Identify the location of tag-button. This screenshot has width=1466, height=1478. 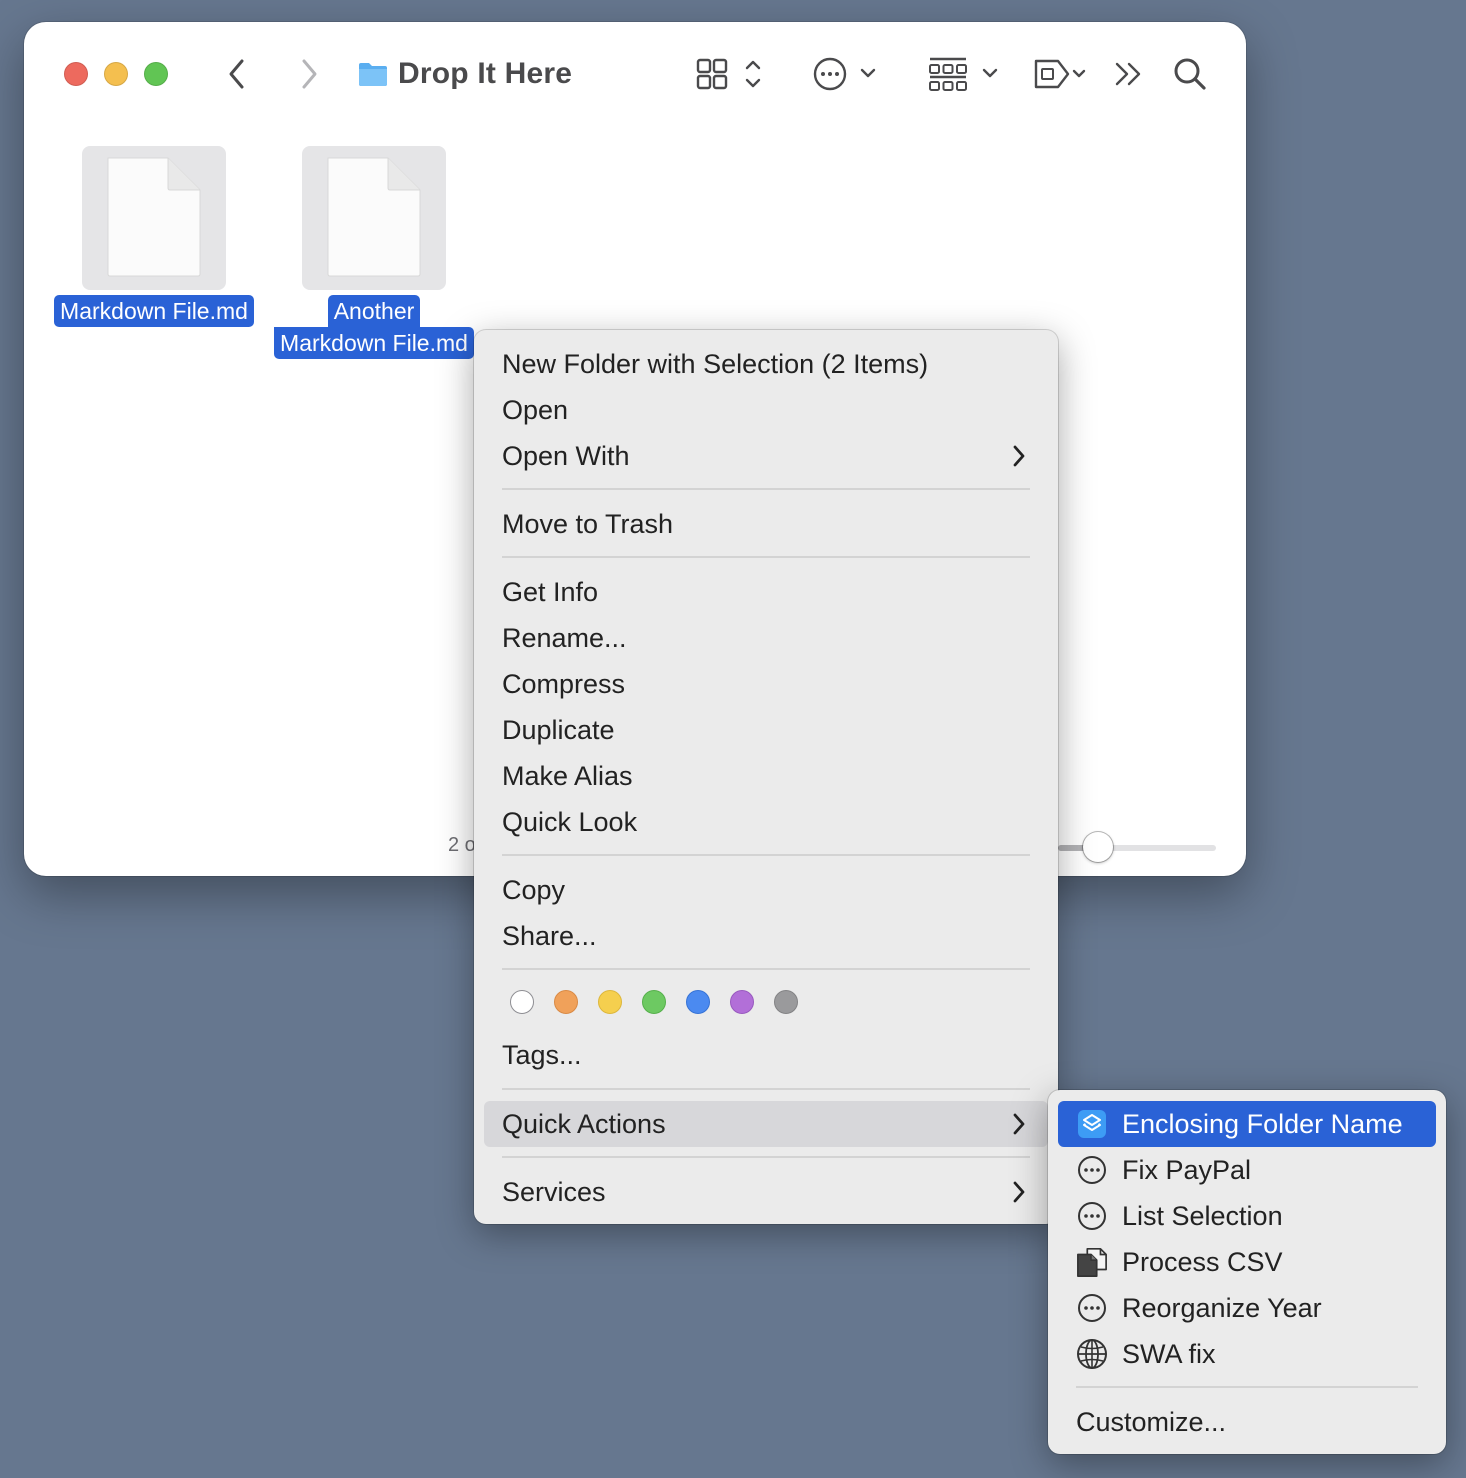
(1062, 74).